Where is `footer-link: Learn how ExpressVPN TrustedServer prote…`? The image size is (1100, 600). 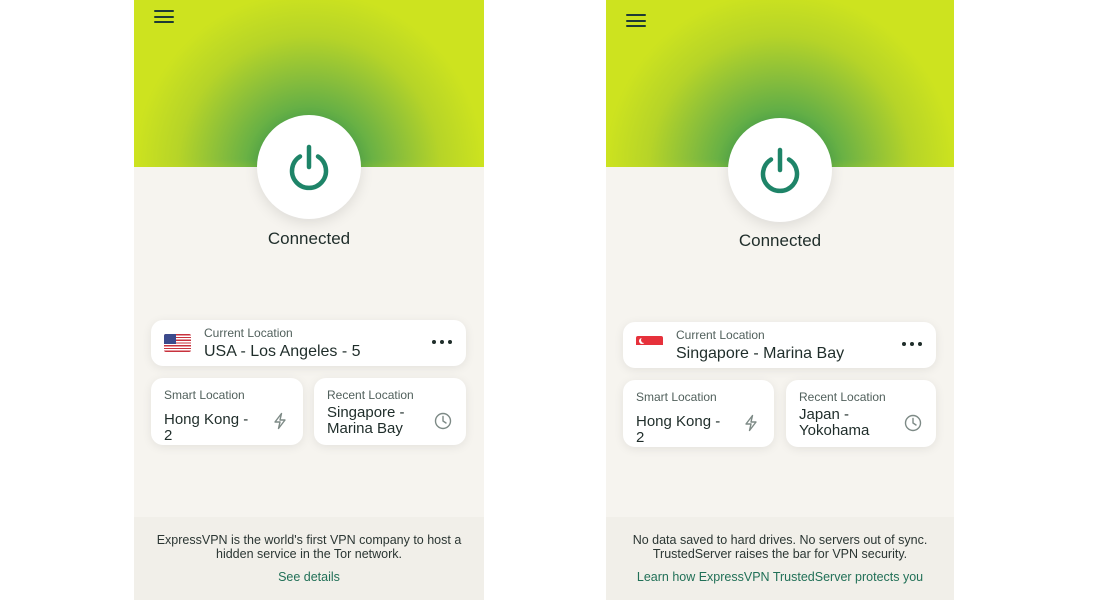
footer-link: Learn how ExpressVPN TrustedServer prote… is located at coordinates (780, 577).